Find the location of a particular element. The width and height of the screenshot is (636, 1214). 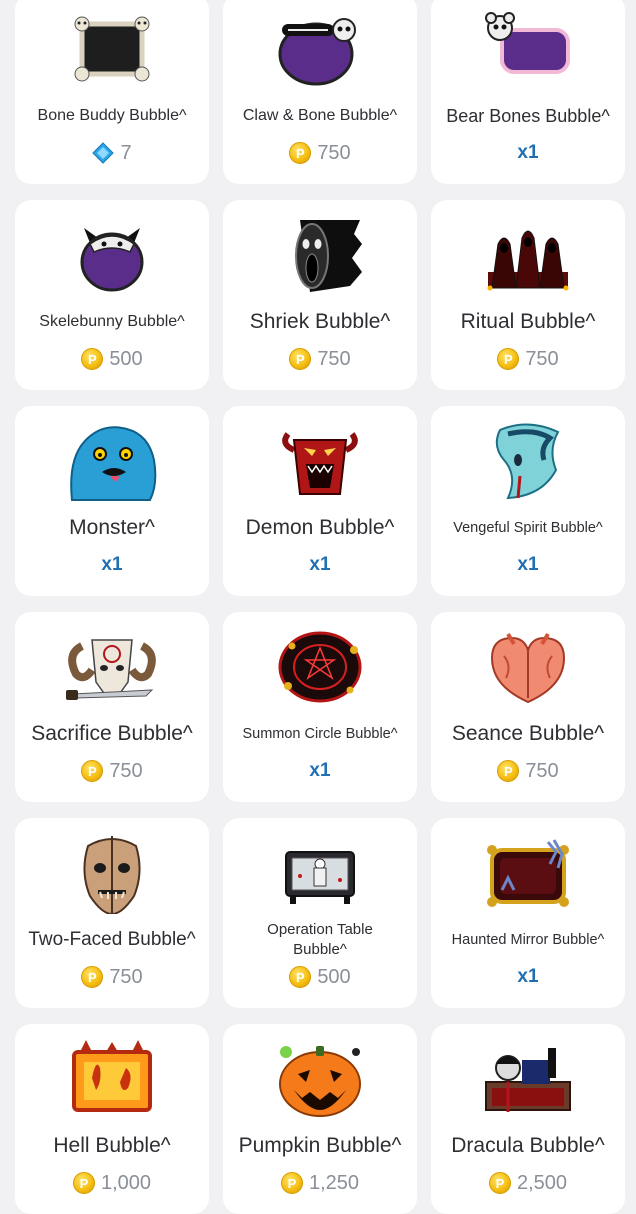

item-price: P 2,500 is located at coordinates (528, 1183).